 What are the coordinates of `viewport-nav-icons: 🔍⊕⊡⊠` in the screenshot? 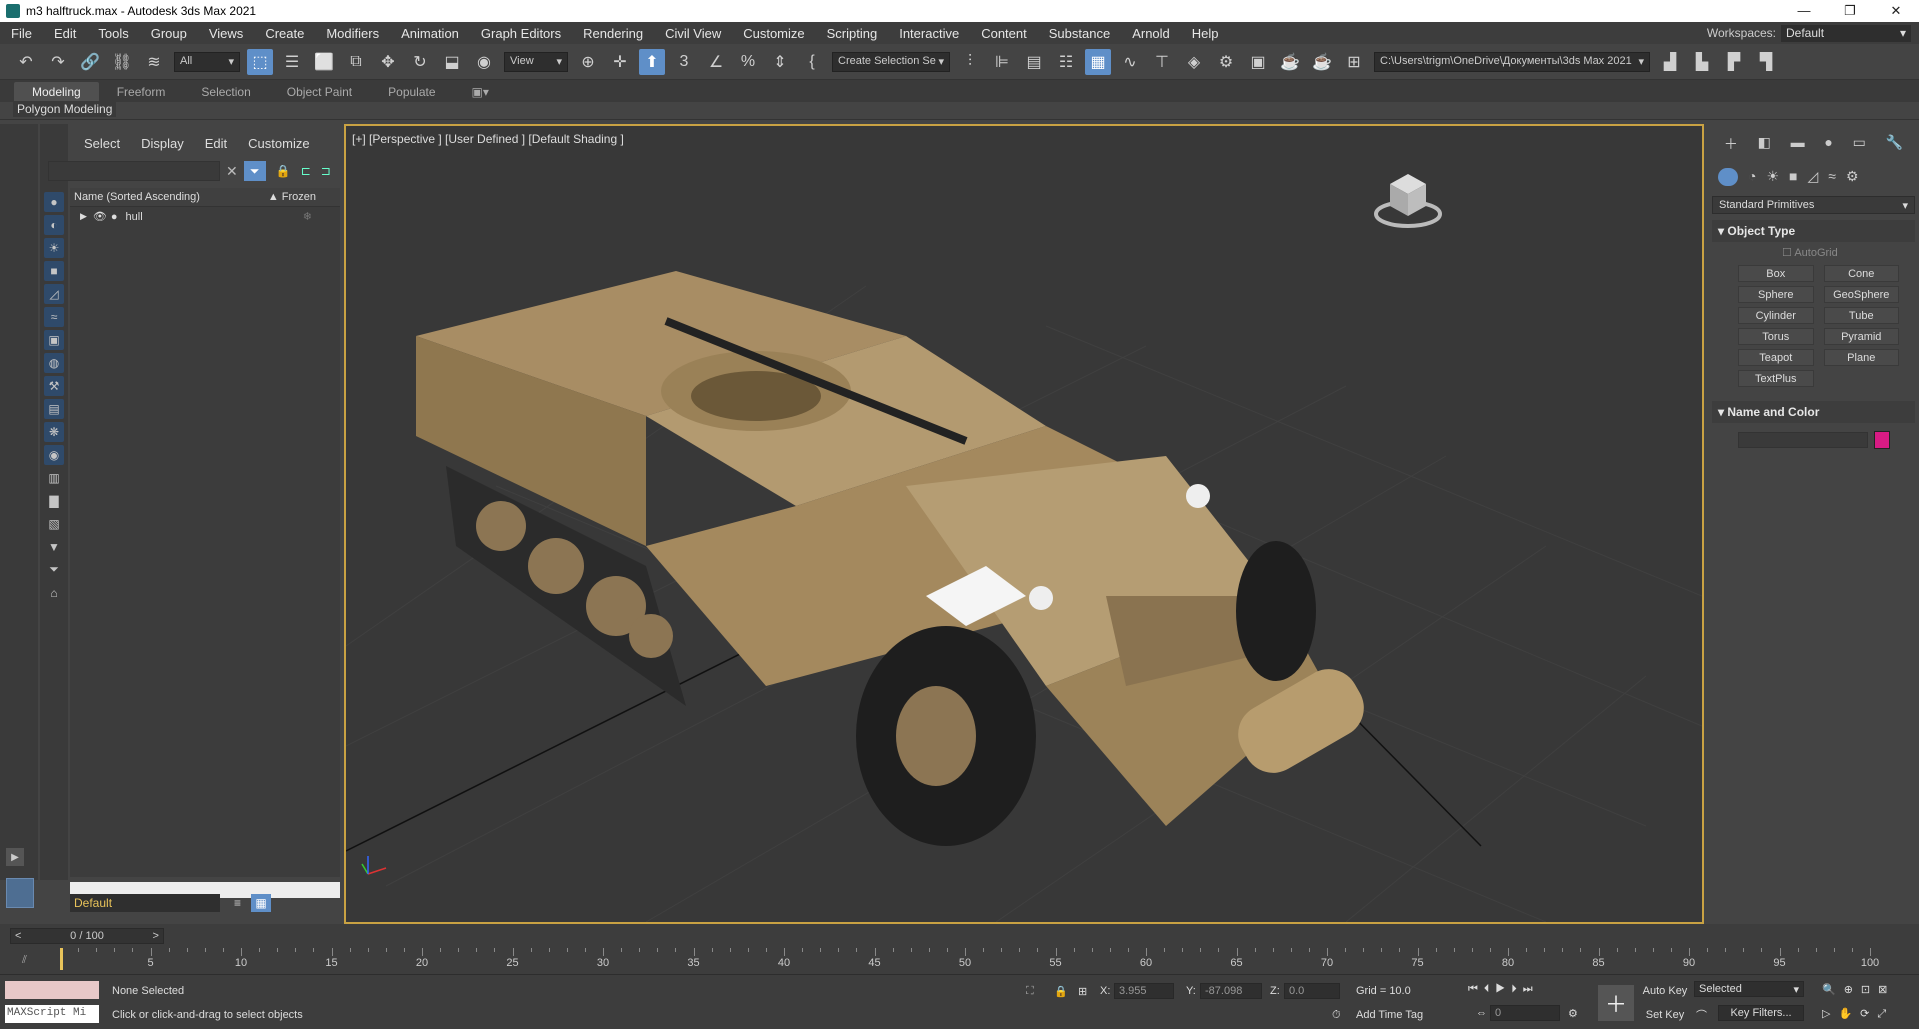 It's located at (1858, 989).